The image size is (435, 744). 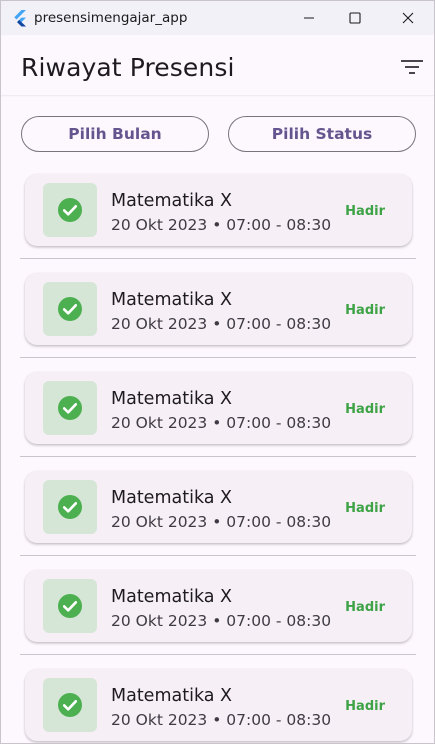 What do you see at coordinates (20, 18) in the screenshot?
I see `flutter-logo-icon` at bounding box center [20, 18].